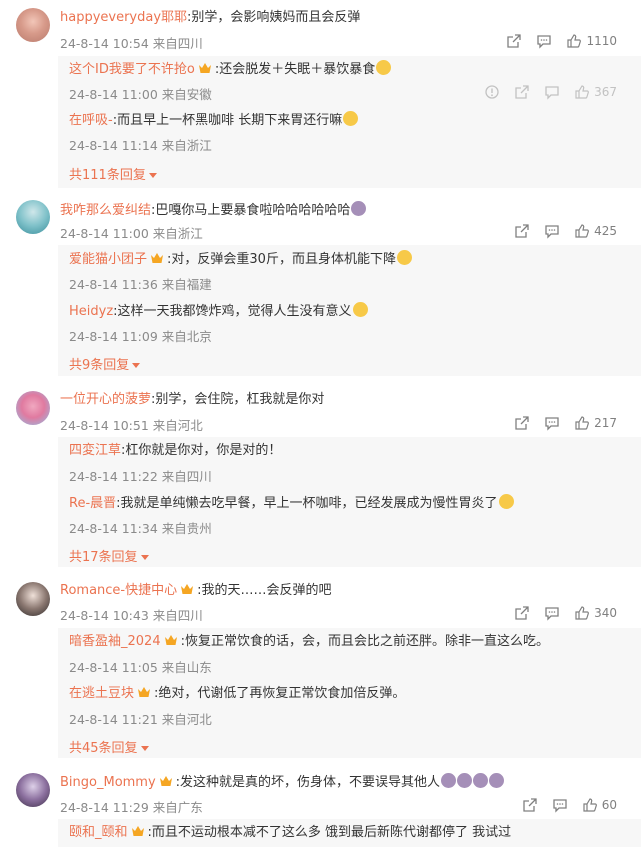  I want to click on more-replies-link: 共17条回复, so click(109, 555).